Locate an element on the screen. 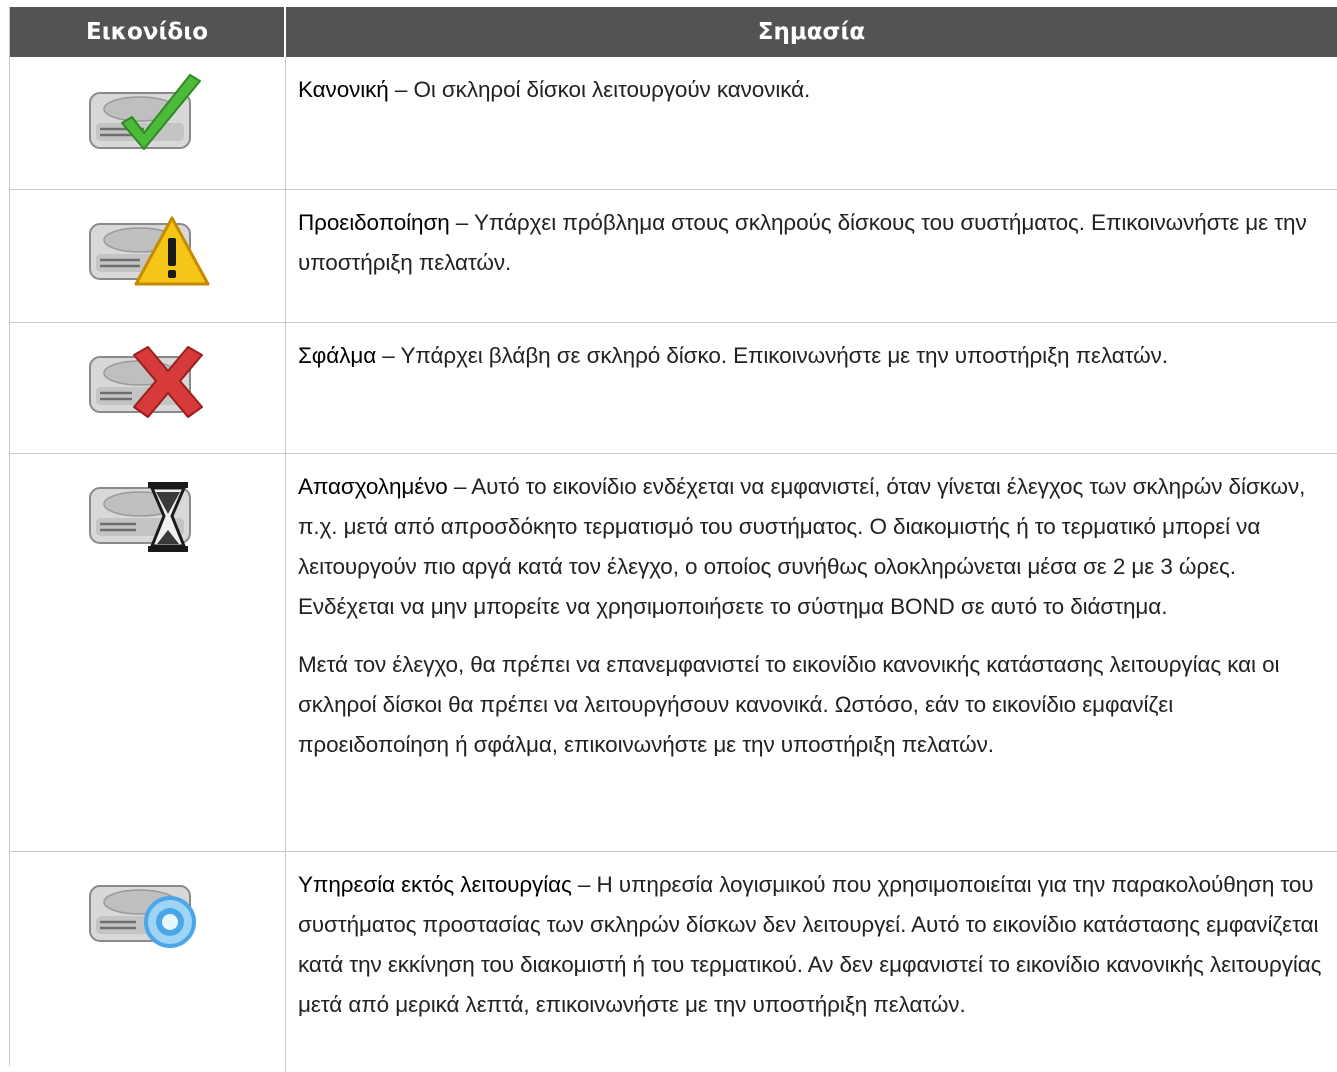 Image resolution: width=1337 pixels, height=1072 pixels. status-term: Κανονική is located at coordinates (343, 89).